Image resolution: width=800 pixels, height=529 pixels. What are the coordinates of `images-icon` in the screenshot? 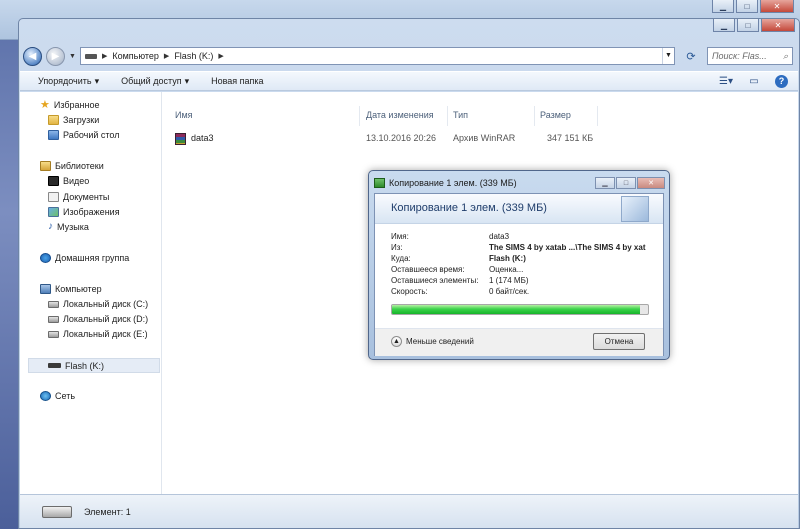 It's located at (53, 212).